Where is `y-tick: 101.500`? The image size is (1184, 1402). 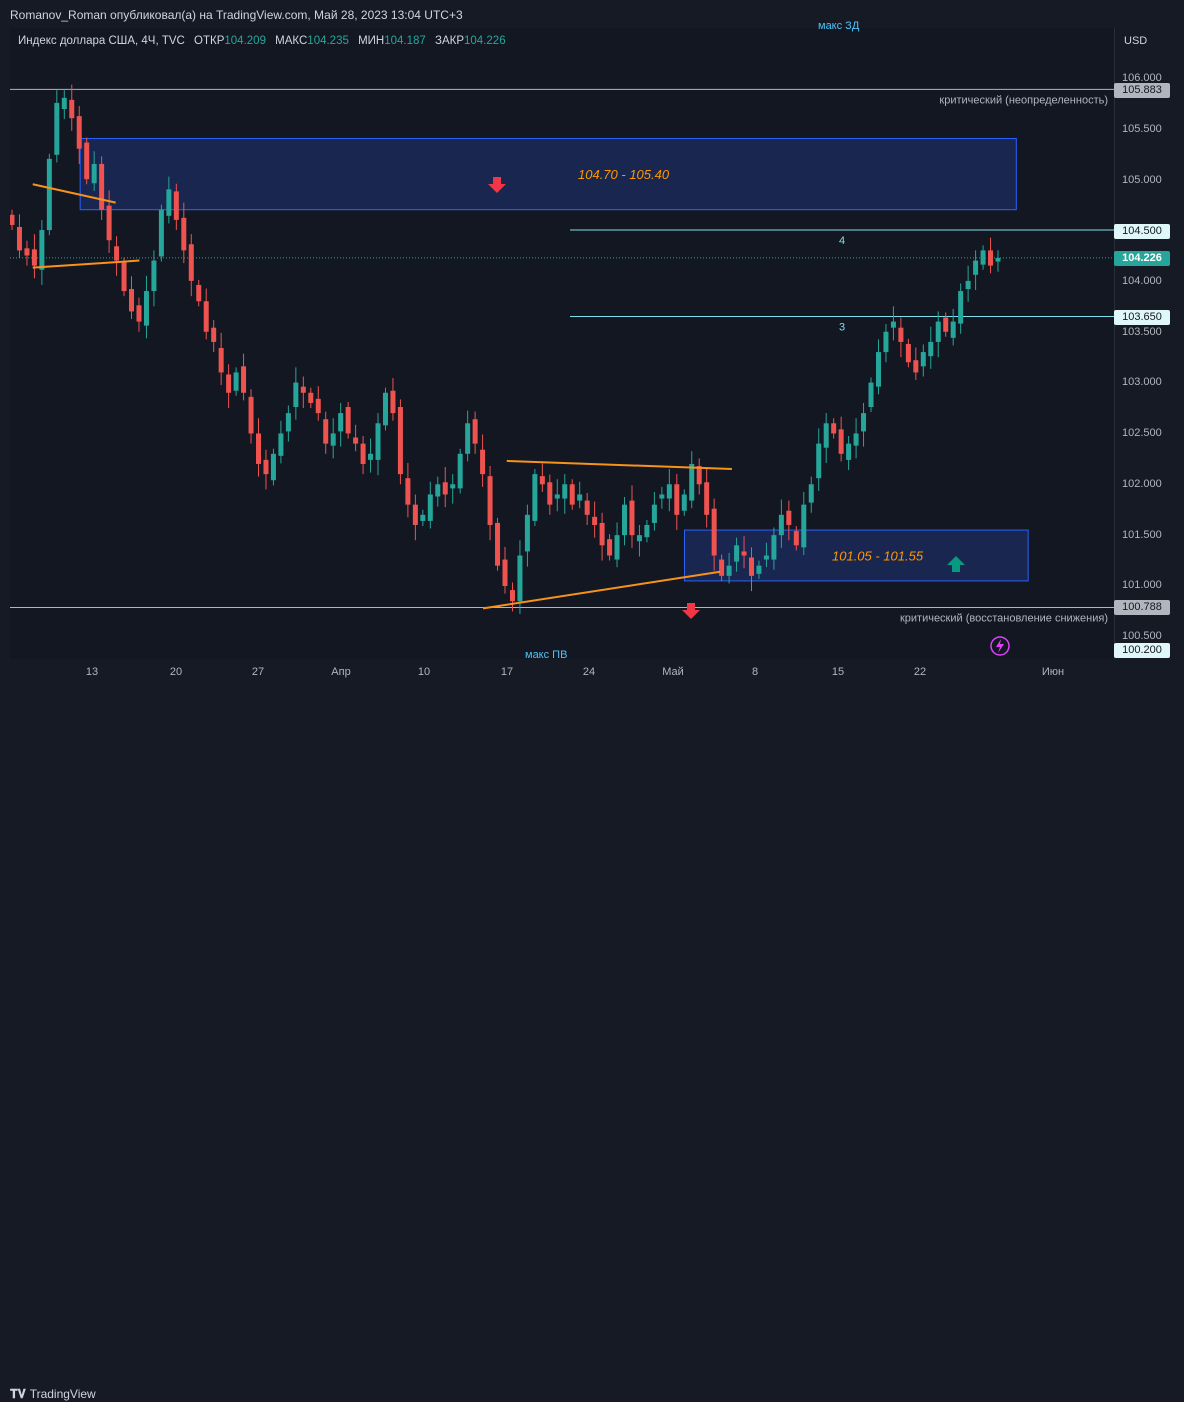
y-tick: 101.500 is located at coordinates (1142, 535).